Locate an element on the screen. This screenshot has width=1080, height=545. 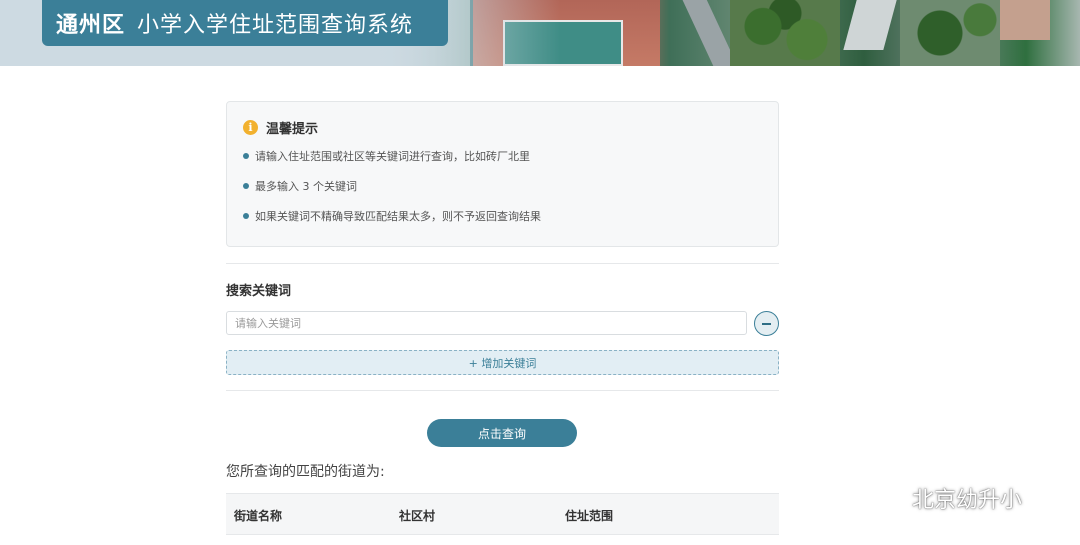
tips-header: i 温馨提示 is located at coordinates (280, 127).